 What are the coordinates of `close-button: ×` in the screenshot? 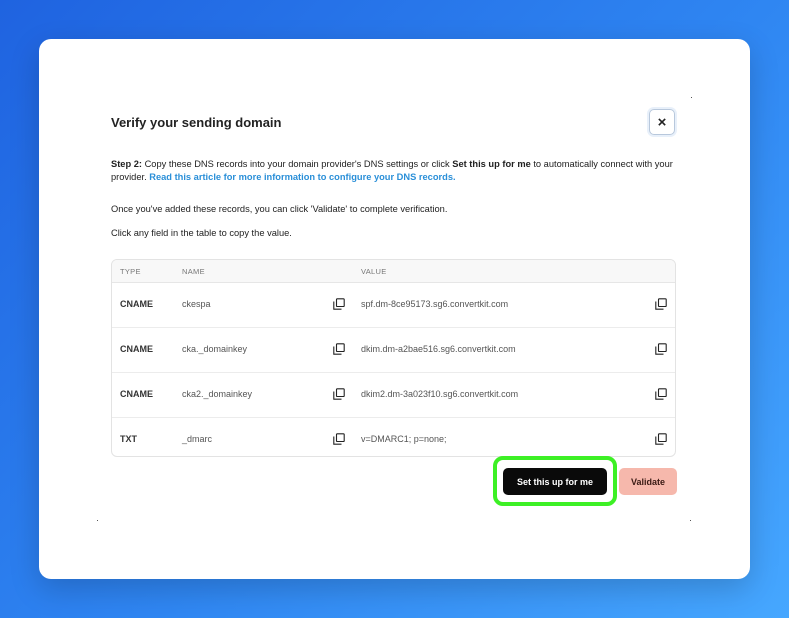 It's located at (662, 122).